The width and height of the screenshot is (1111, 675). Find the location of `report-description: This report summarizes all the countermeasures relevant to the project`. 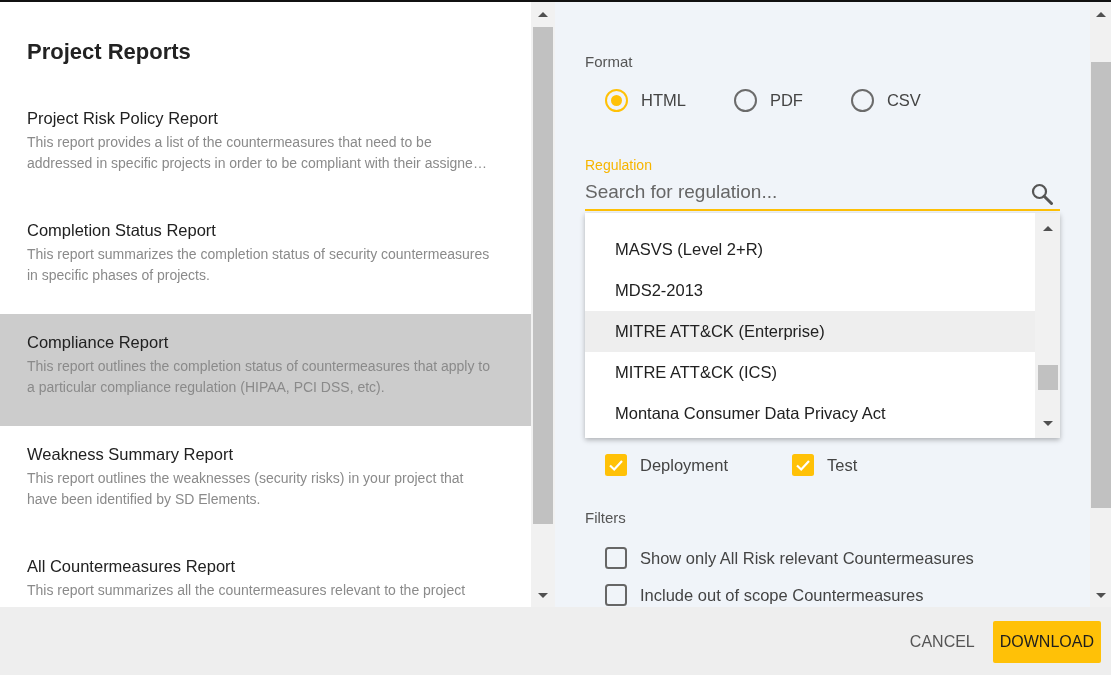

report-description: This report summarizes all the countermeasures relevant to the project is located at coordinates (247, 590).